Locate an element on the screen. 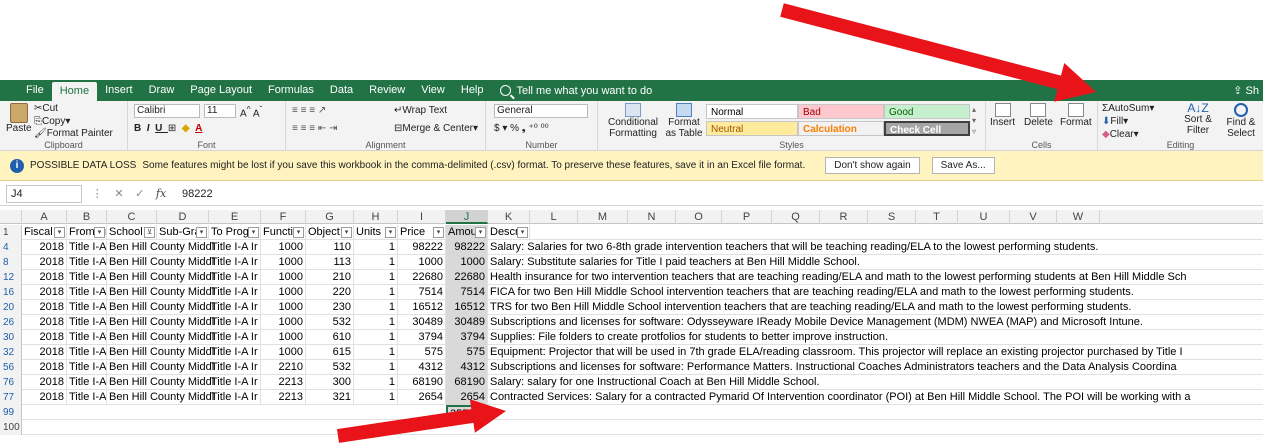 The image size is (1263, 447). cell-g: 610 is located at coordinates (330, 337).